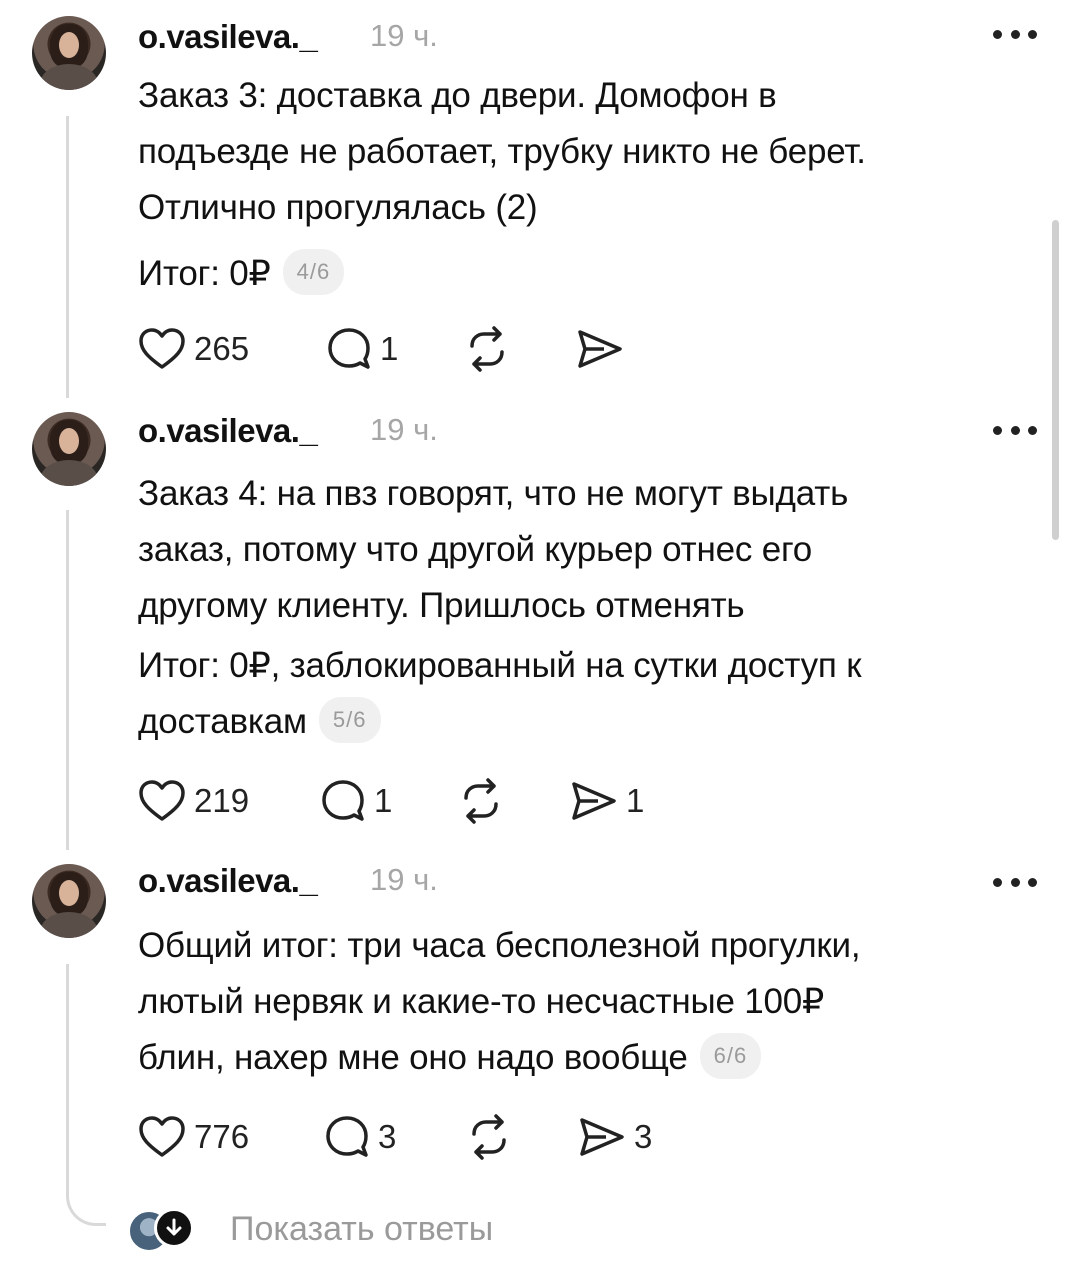  I want to click on share-count: 1, so click(635, 800).